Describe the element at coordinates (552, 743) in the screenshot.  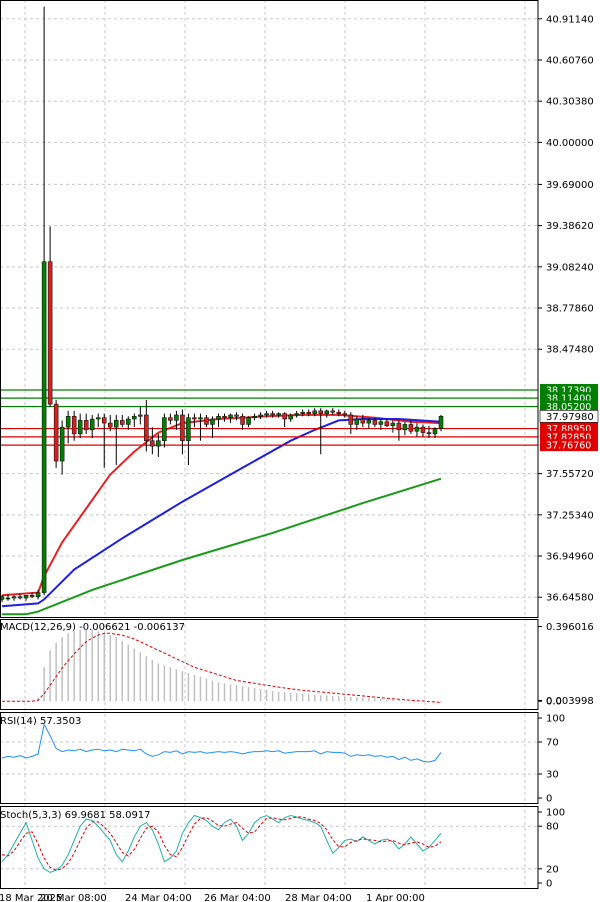
I see `rsi-tick-label-1: 70` at that location.